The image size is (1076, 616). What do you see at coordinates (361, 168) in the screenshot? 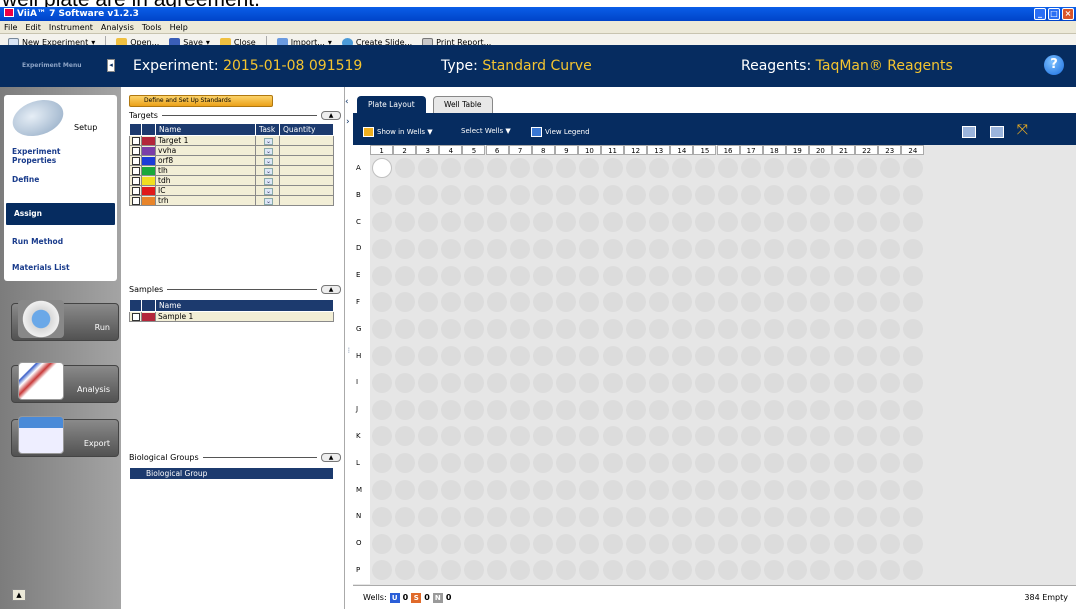
I see `row-header: A` at bounding box center [361, 168].